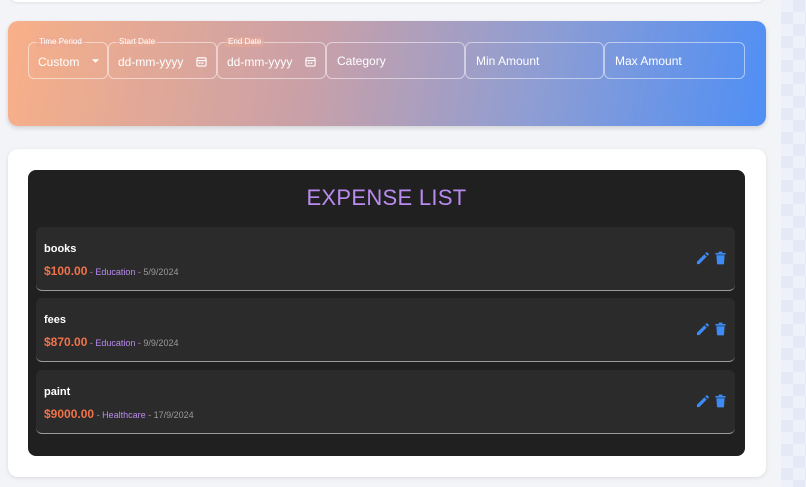 This screenshot has height=487, width=806. I want to click on start-date-label: Start Date, so click(137, 42).